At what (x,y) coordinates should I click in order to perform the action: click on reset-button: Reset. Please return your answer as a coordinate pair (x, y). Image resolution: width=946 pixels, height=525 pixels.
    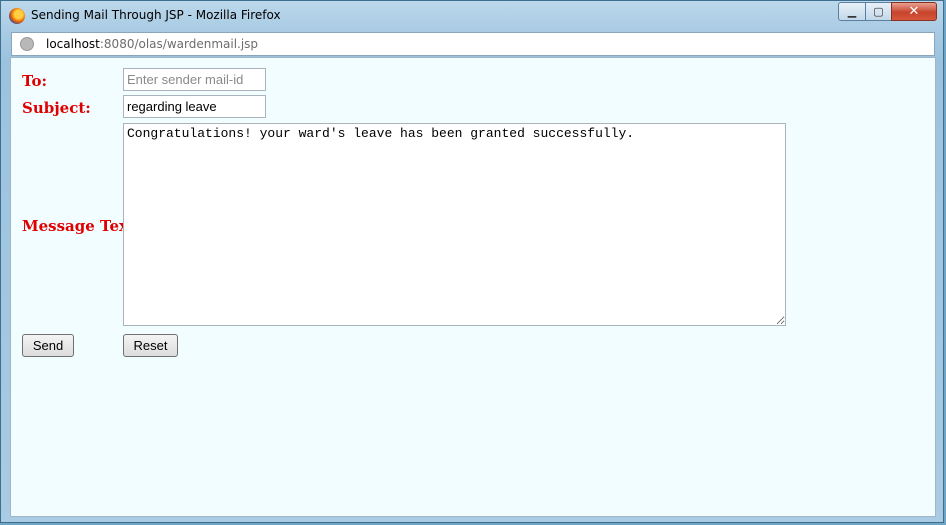
    Looking at the image, I should click on (150, 345).